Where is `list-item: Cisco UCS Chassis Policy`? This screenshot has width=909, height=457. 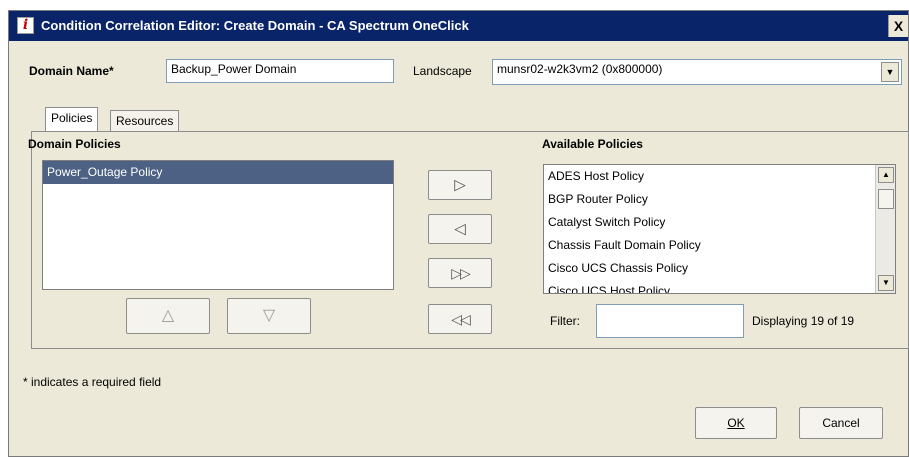 list-item: Cisco UCS Chassis Policy is located at coordinates (709, 268).